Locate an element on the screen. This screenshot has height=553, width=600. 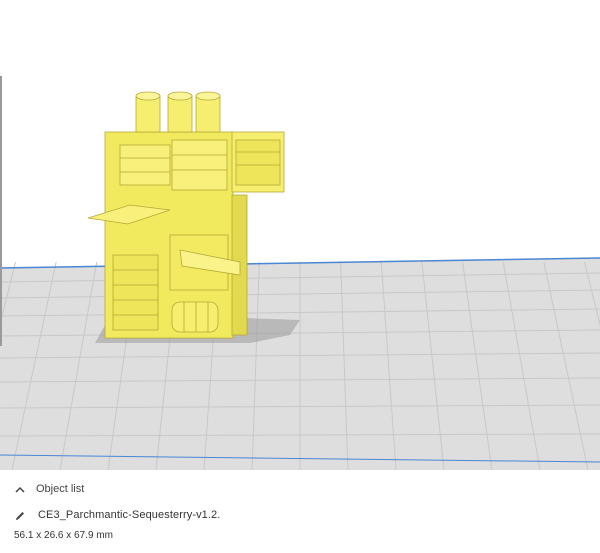
object-list-toggle: Object list is located at coordinates (49, 489).